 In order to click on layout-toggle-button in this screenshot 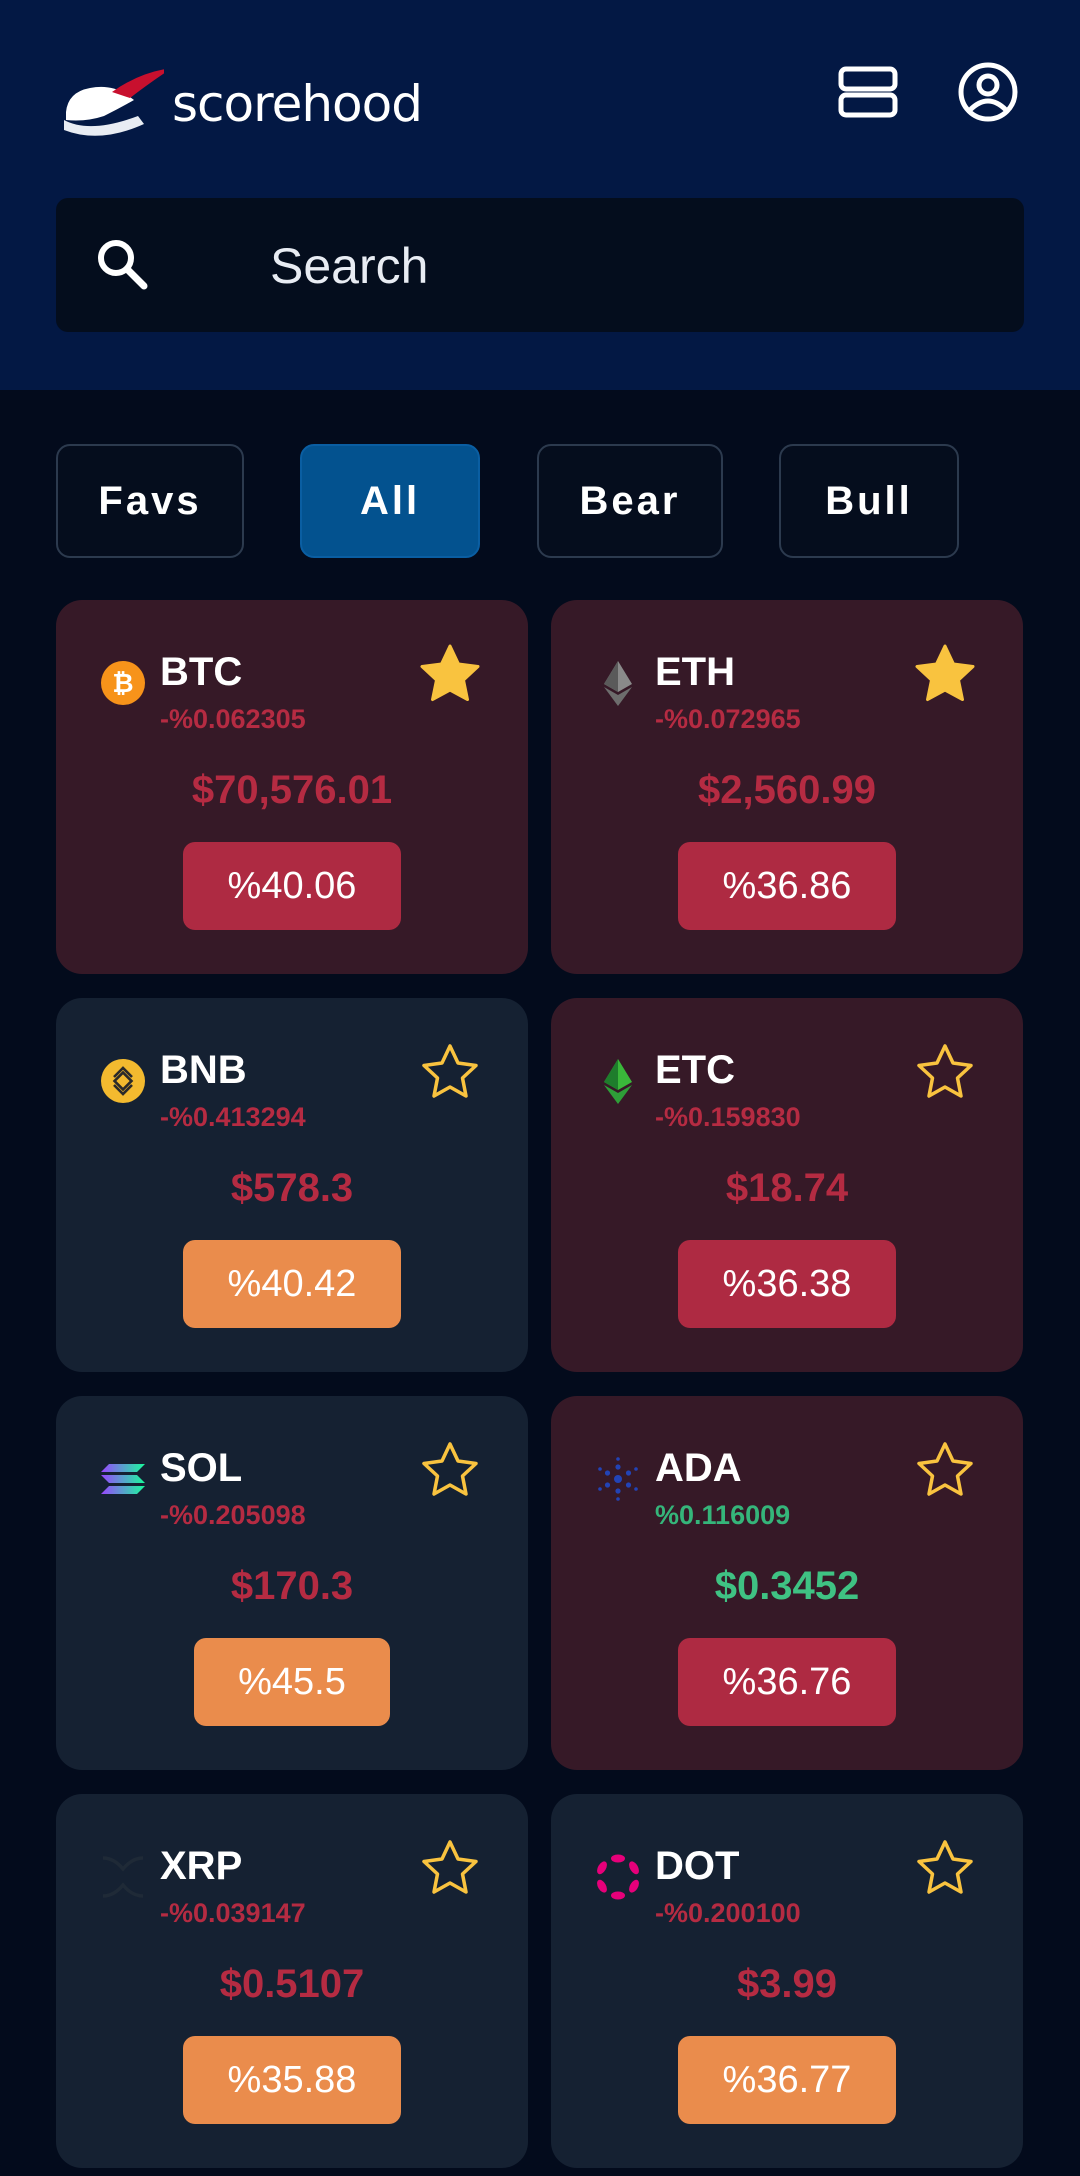, I will do `click(868, 92)`.